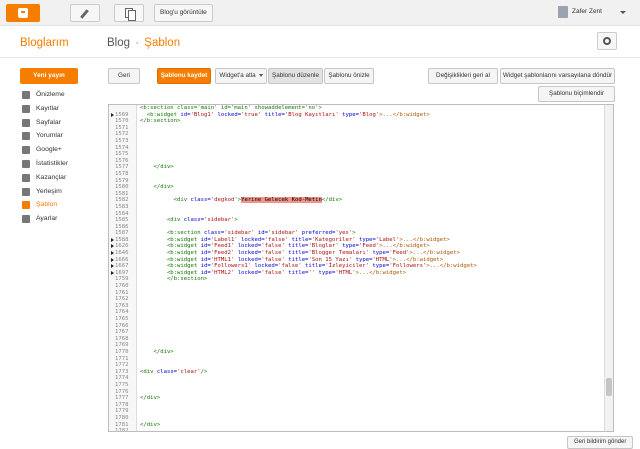 Image resolution: width=640 pixels, height=449 pixels. I want to click on sidebar-item: Kazançlar, so click(60, 178).